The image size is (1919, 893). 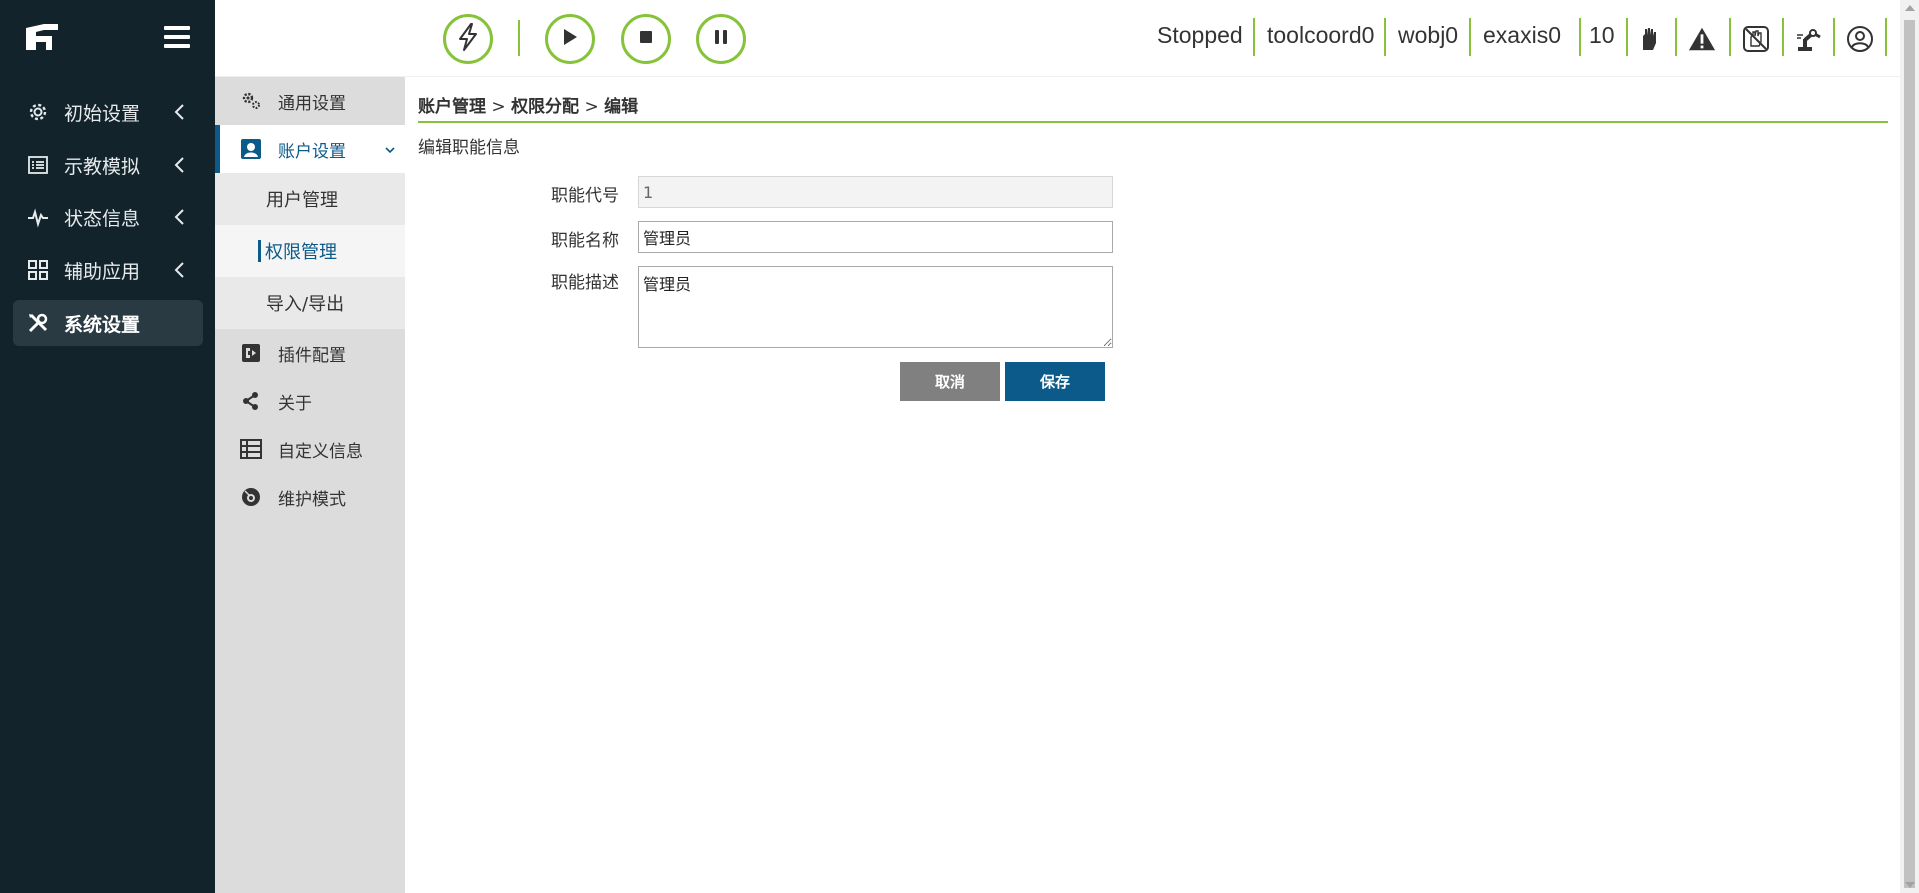 What do you see at coordinates (320, 451) in the screenshot?
I see `submenu-label: 自定义信息` at bounding box center [320, 451].